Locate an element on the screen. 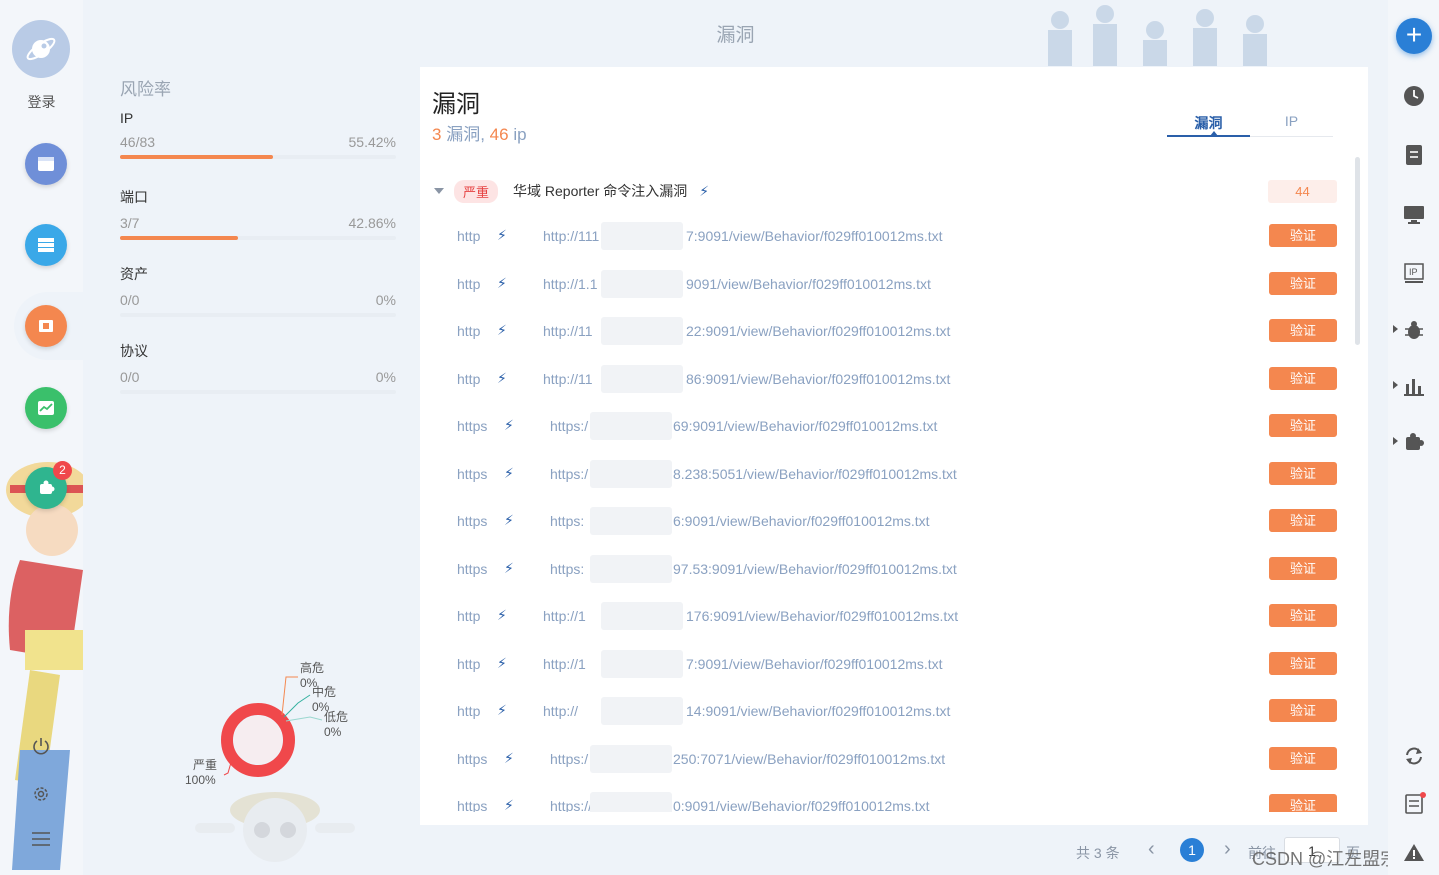 The width and height of the screenshot is (1439, 875). url-prefix: http:// is located at coordinates (561, 711).